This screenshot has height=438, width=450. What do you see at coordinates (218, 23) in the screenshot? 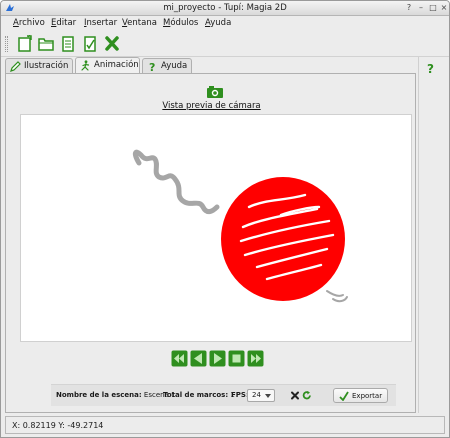
I see `menu-ayuda: Ayuda` at bounding box center [218, 23].